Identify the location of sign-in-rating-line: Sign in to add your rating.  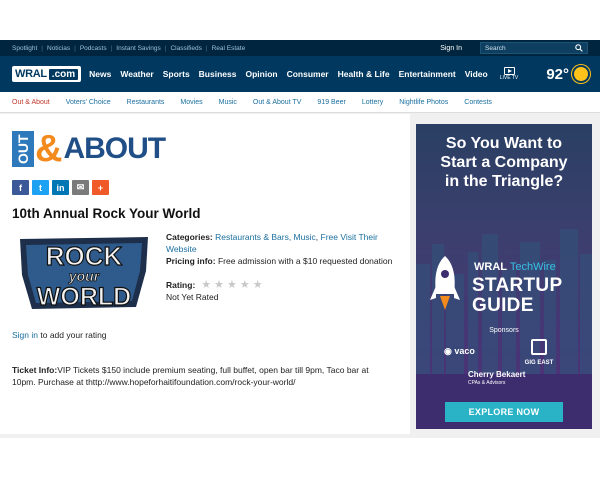
(205, 335).